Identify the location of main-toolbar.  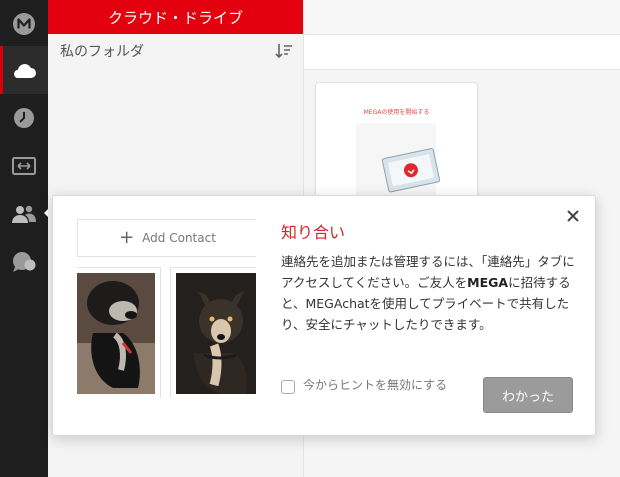
(462, 52).